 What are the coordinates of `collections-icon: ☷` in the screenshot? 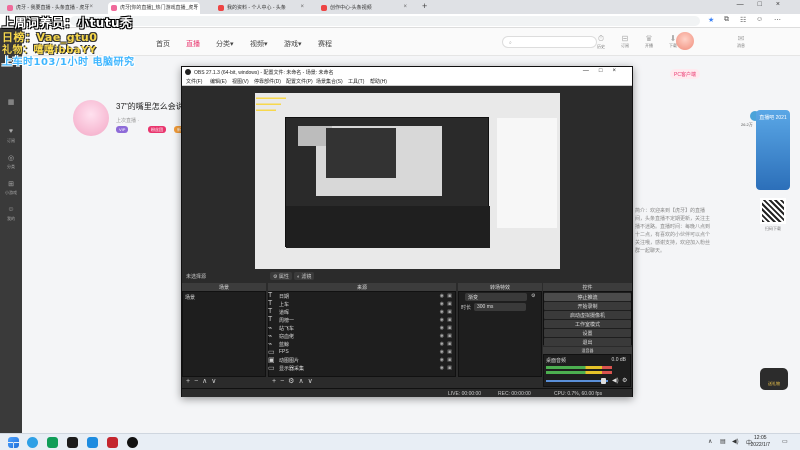 It's located at (743, 20).